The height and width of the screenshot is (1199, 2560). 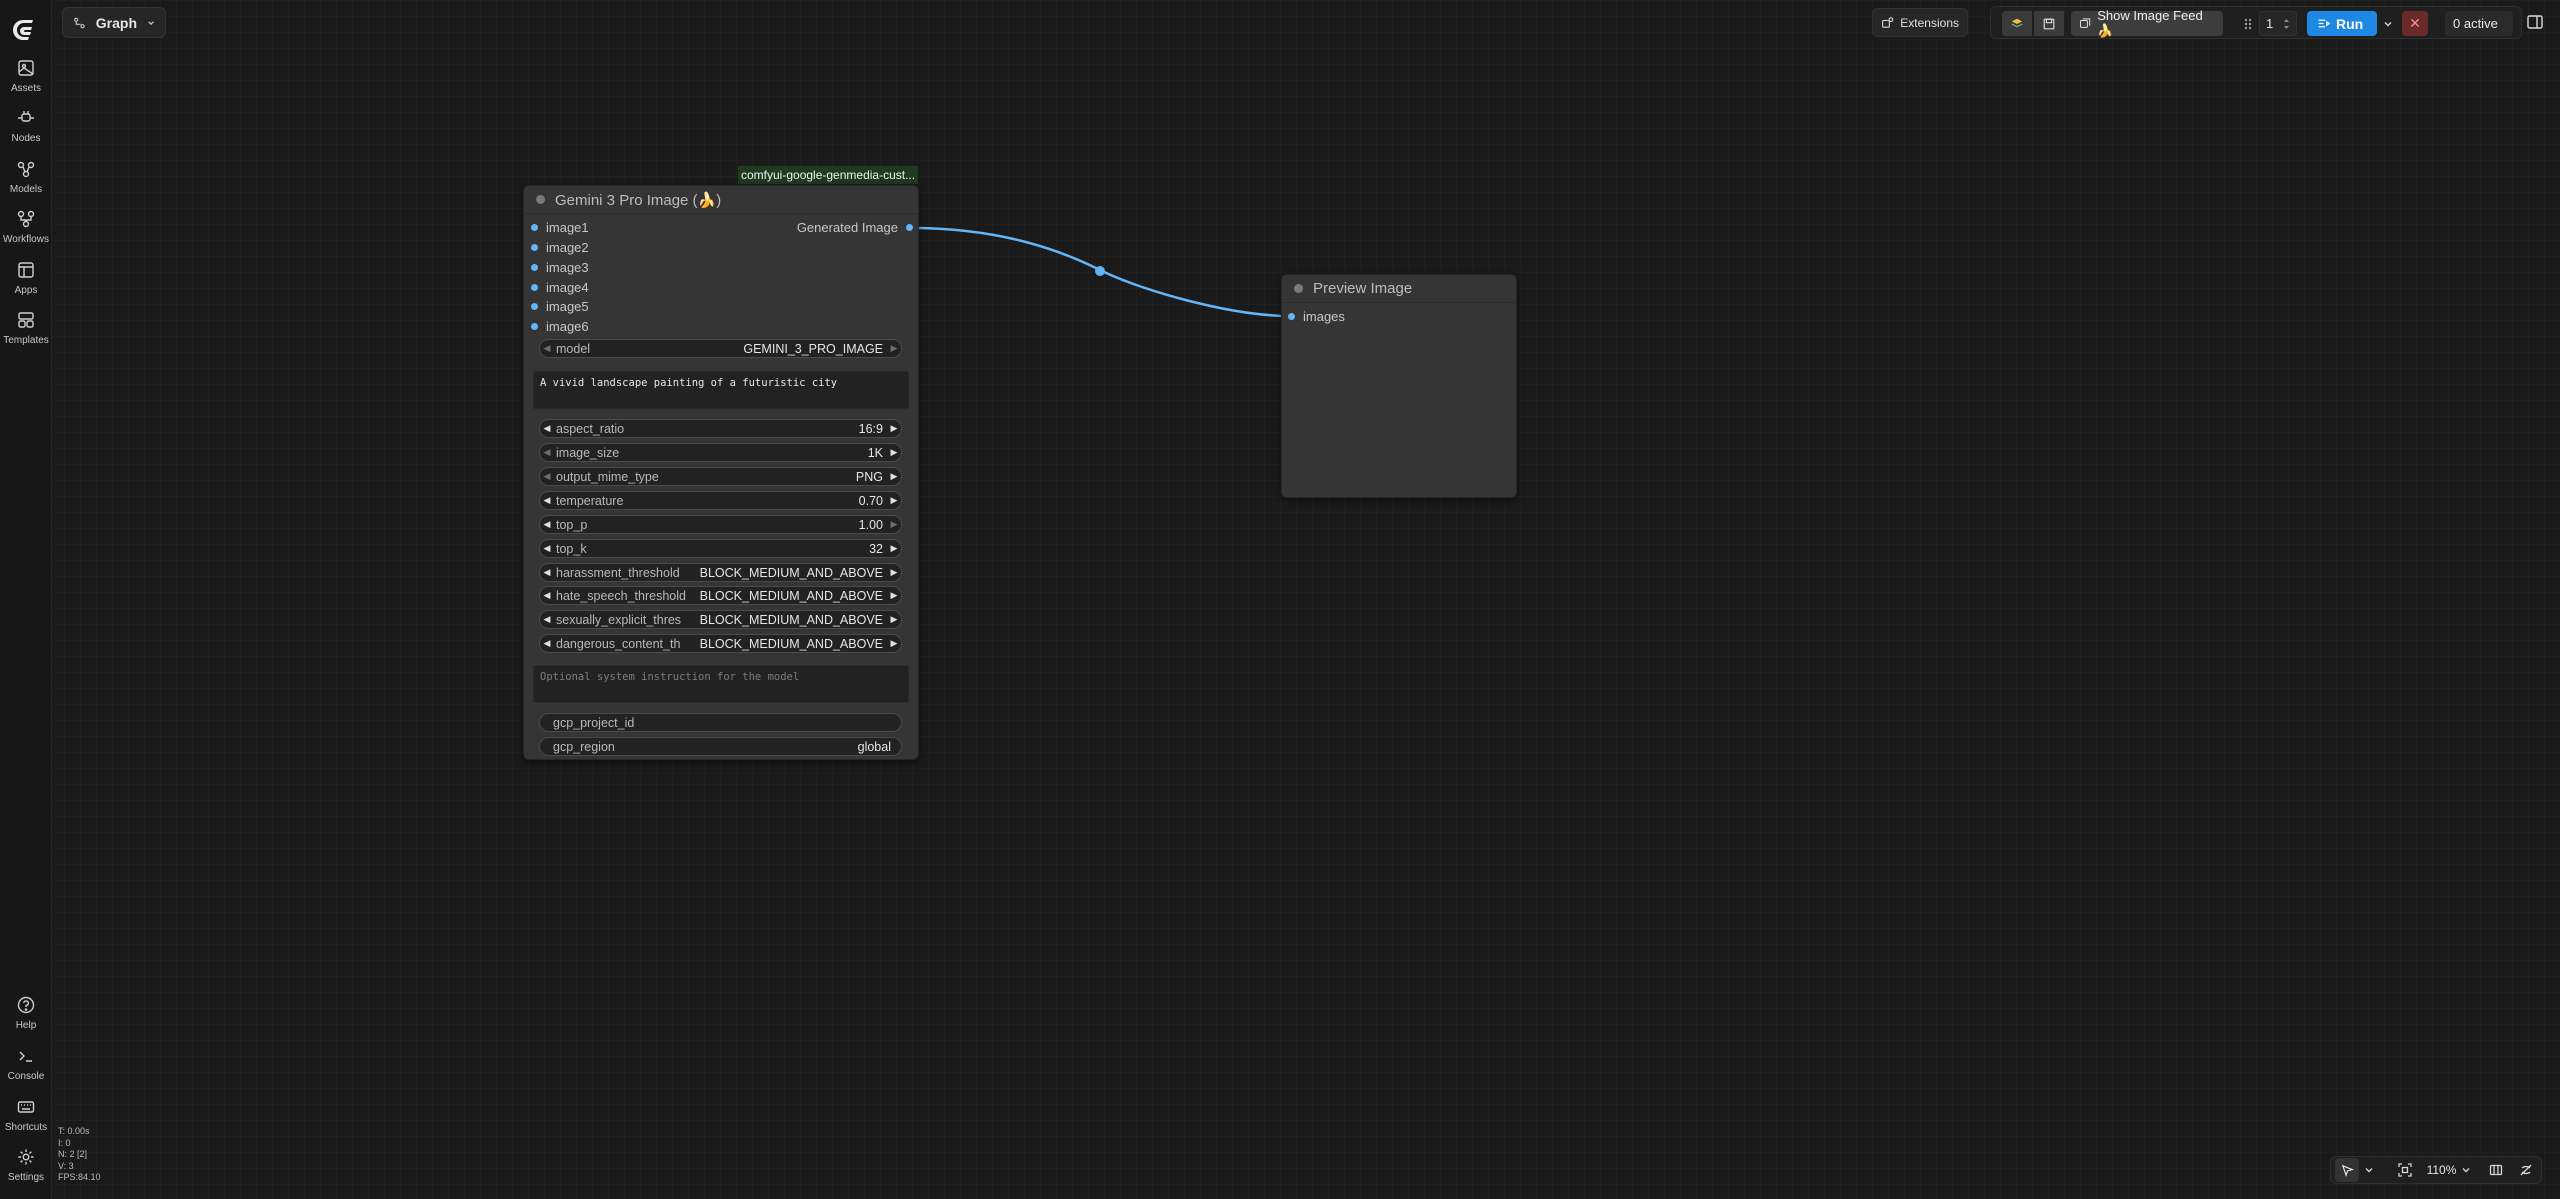 What do you see at coordinates (567, 287) in the screenshot?
I see `slot-label: image4` at bounding box center [567, 287].